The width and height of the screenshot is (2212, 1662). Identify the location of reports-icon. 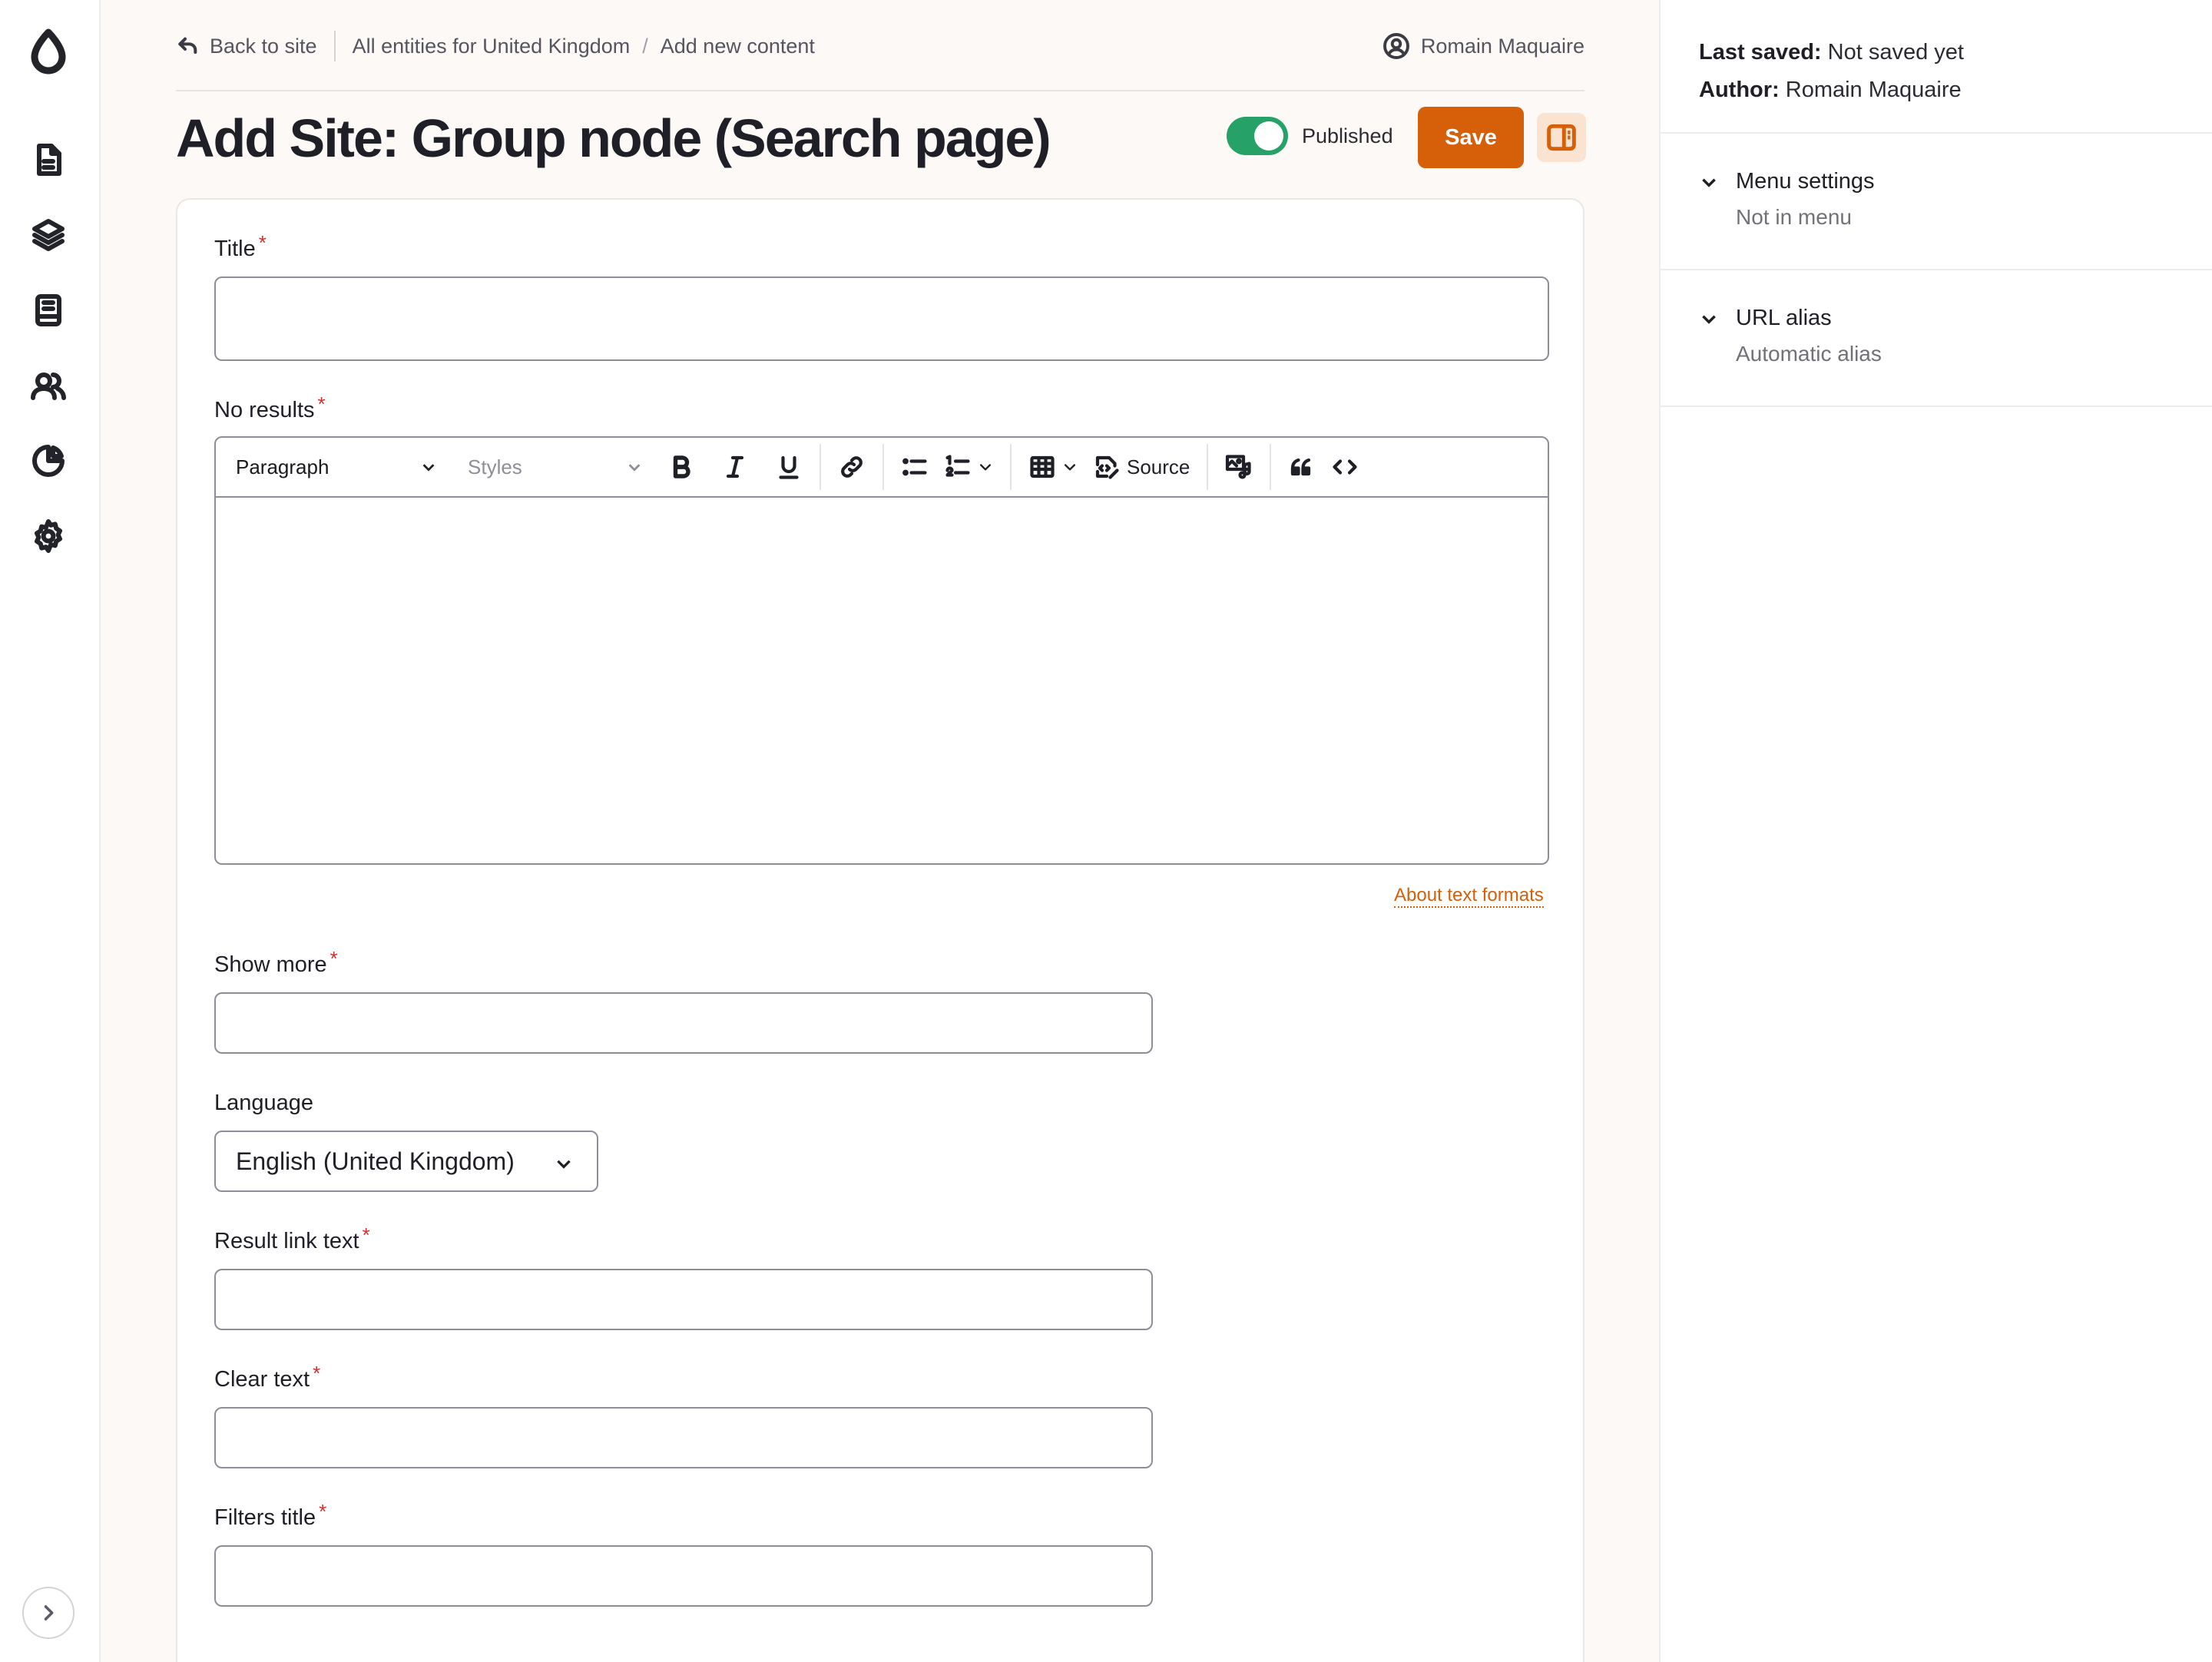
(49, 460).